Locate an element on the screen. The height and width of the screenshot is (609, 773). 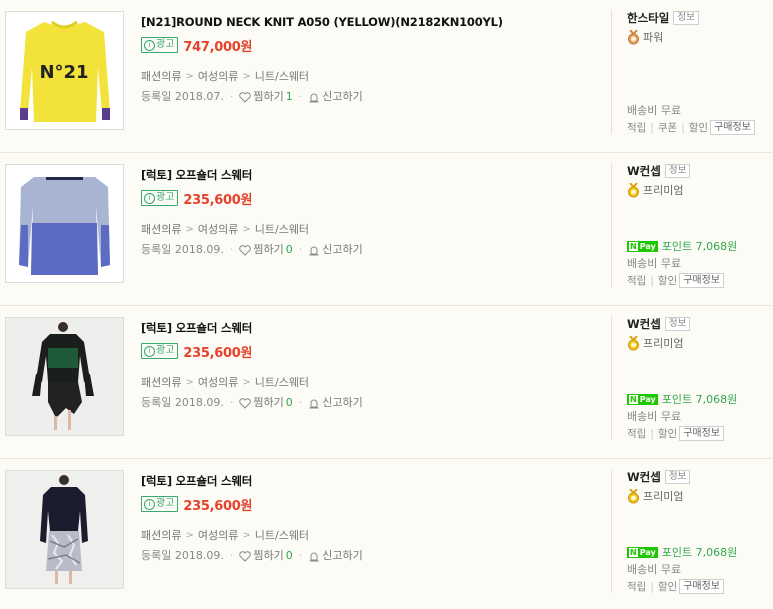
power-medal-icon is located at coordinates (633, 36).